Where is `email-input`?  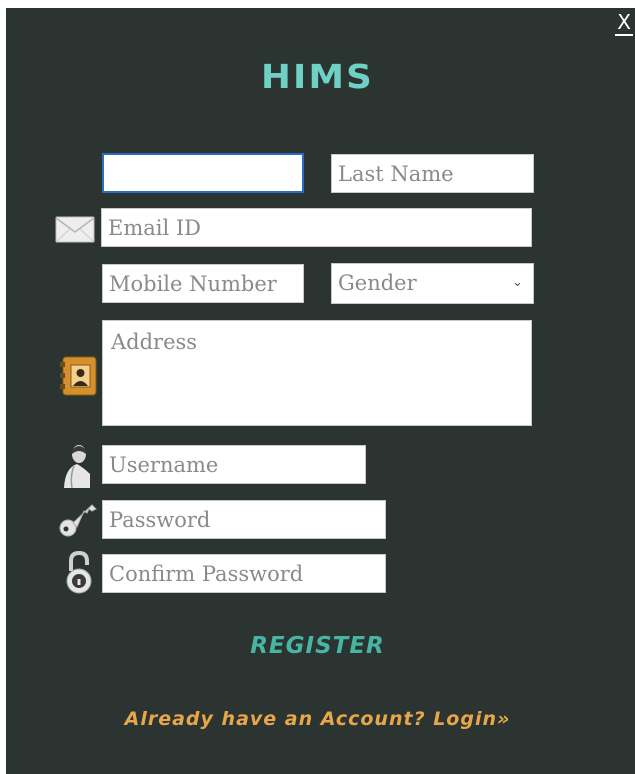
email-input is located at coordinates (316, 227).